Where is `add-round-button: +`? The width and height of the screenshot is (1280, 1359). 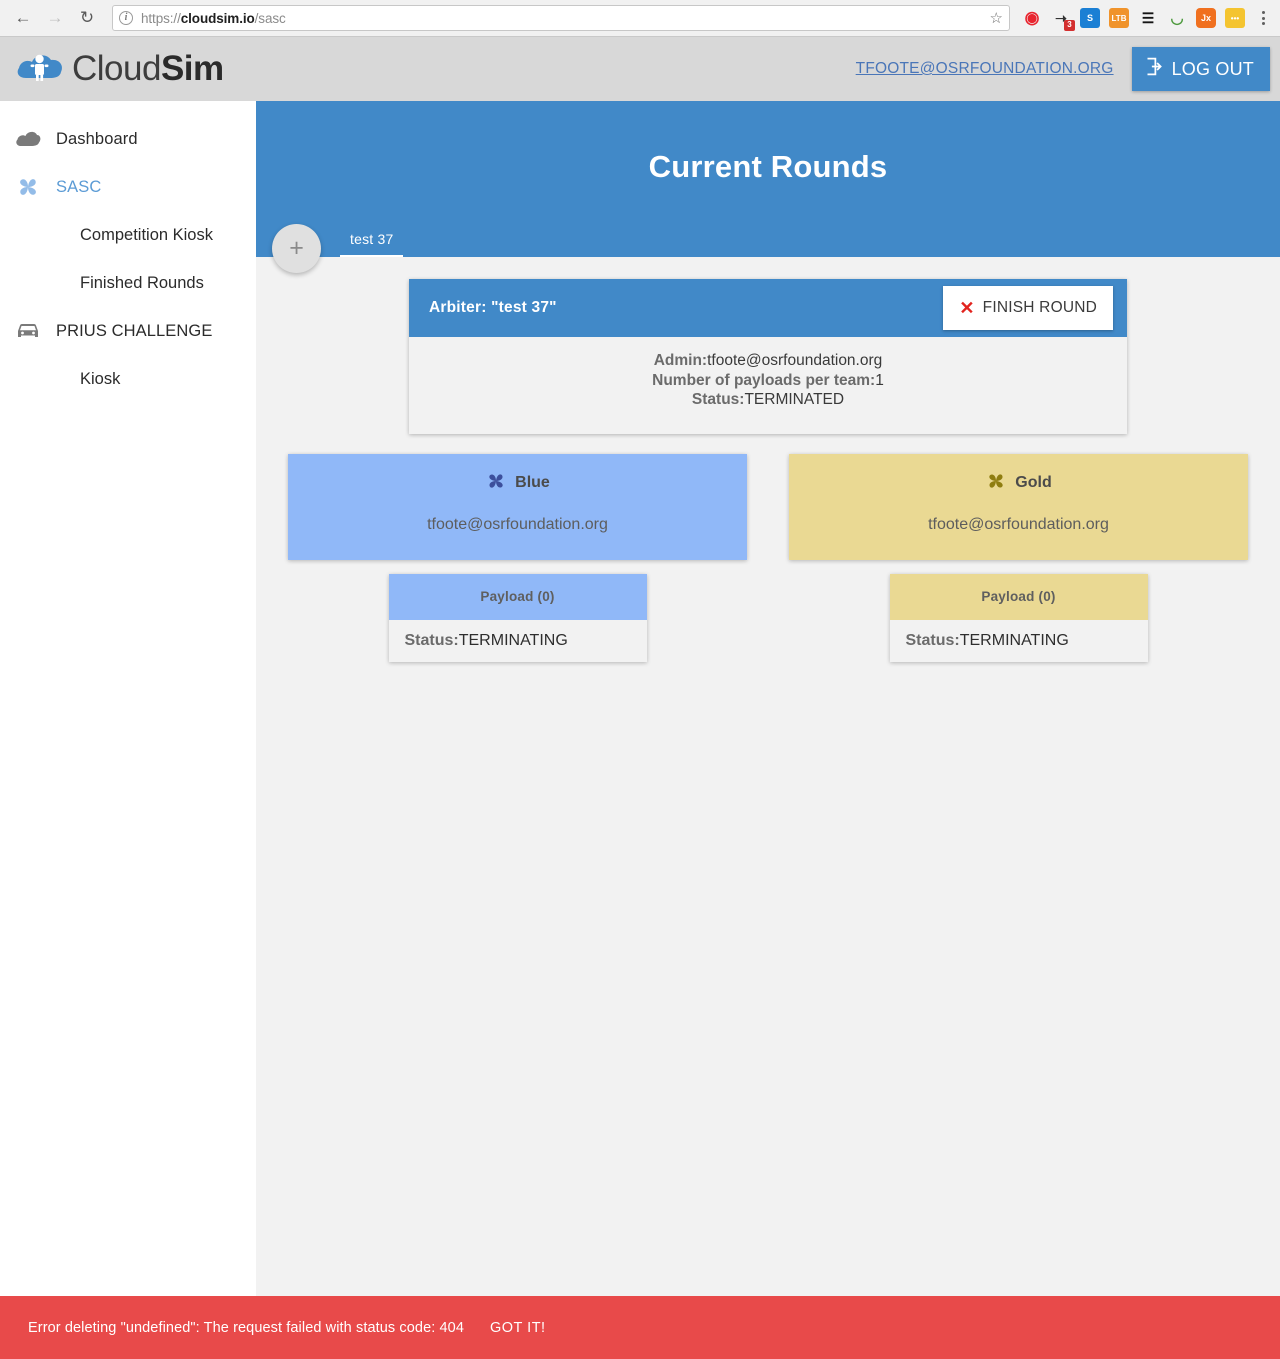
add-round-button: + is located at coordinates (296, 248).